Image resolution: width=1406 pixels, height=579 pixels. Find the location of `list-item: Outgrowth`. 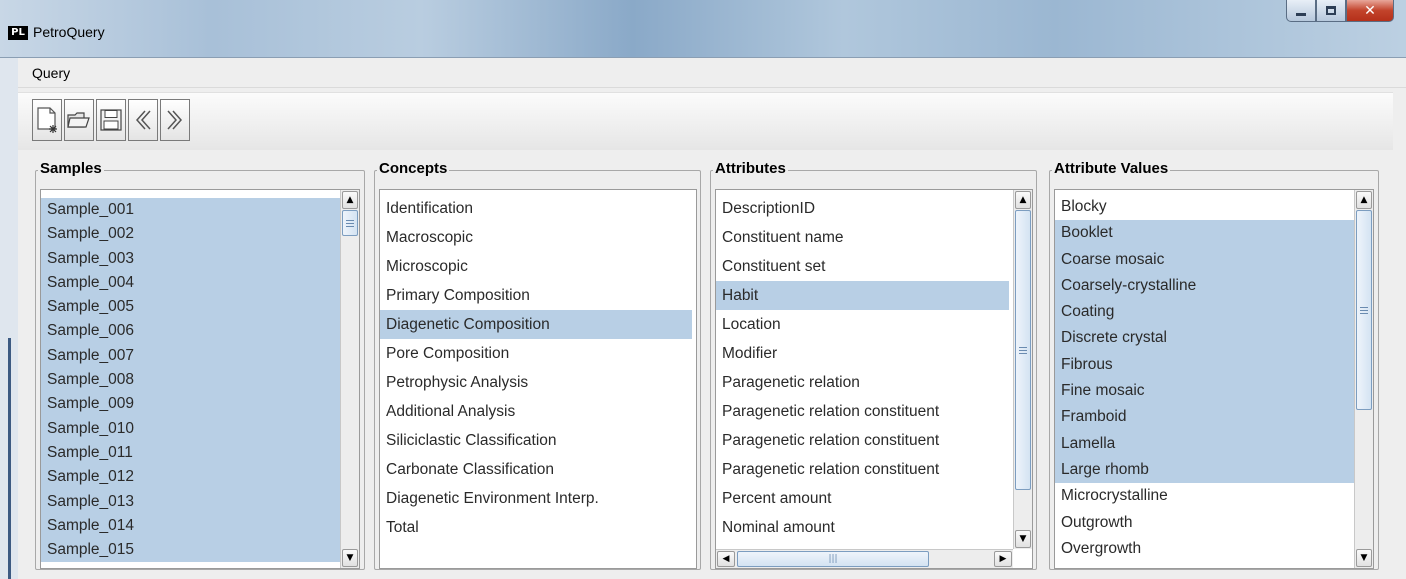

list-item: Outgrowth is located at coordinates (1205, 523).